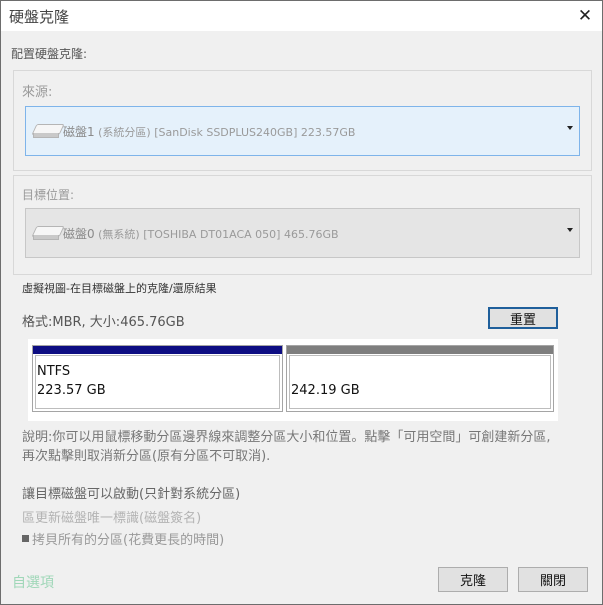  I want to click on source-disk-name: 磁盤1, so click(79, 131).